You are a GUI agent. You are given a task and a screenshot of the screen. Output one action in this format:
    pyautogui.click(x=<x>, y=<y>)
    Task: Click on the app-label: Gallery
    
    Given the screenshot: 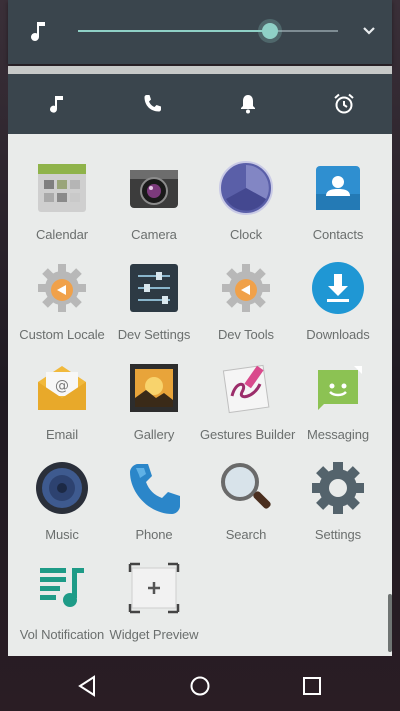 What is the action you would take?
    pyautogui.click(x=154, y=434)
    